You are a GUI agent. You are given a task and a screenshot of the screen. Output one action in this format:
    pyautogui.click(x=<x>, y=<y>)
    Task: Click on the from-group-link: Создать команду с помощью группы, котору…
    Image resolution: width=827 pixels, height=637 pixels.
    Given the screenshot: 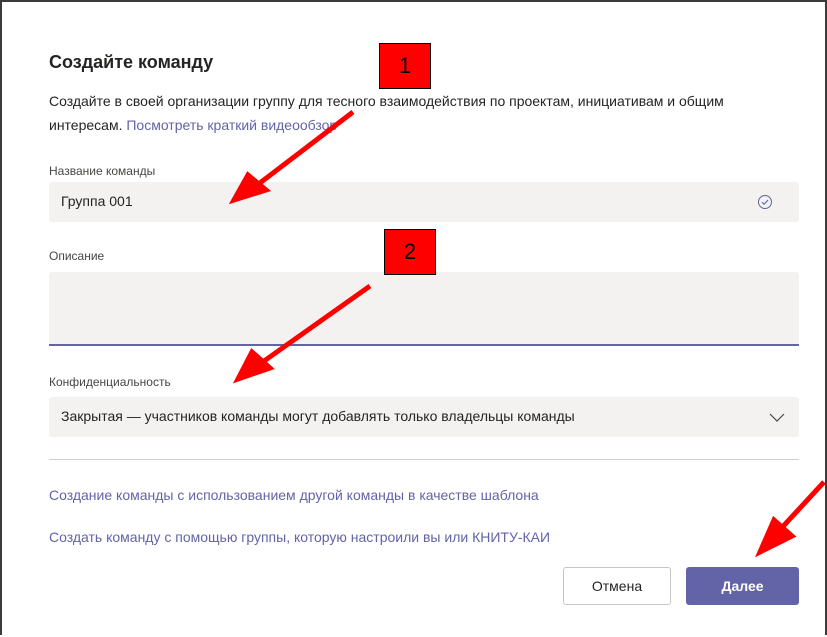 What is the action you would take?
    pyautogui.click(x=299, y=537)
    